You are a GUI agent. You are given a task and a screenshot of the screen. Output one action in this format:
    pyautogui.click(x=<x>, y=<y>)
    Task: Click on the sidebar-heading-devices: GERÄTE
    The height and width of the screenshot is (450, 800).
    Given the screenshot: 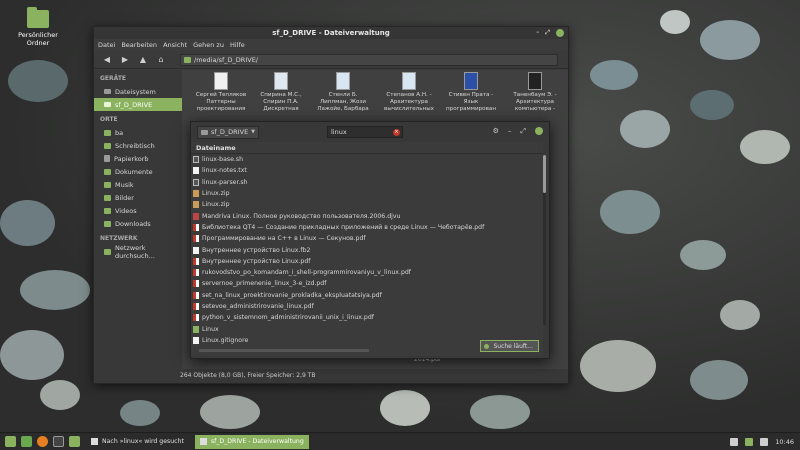 What is the action you would take?
    pyautogui.click(x=113, y=78)
    